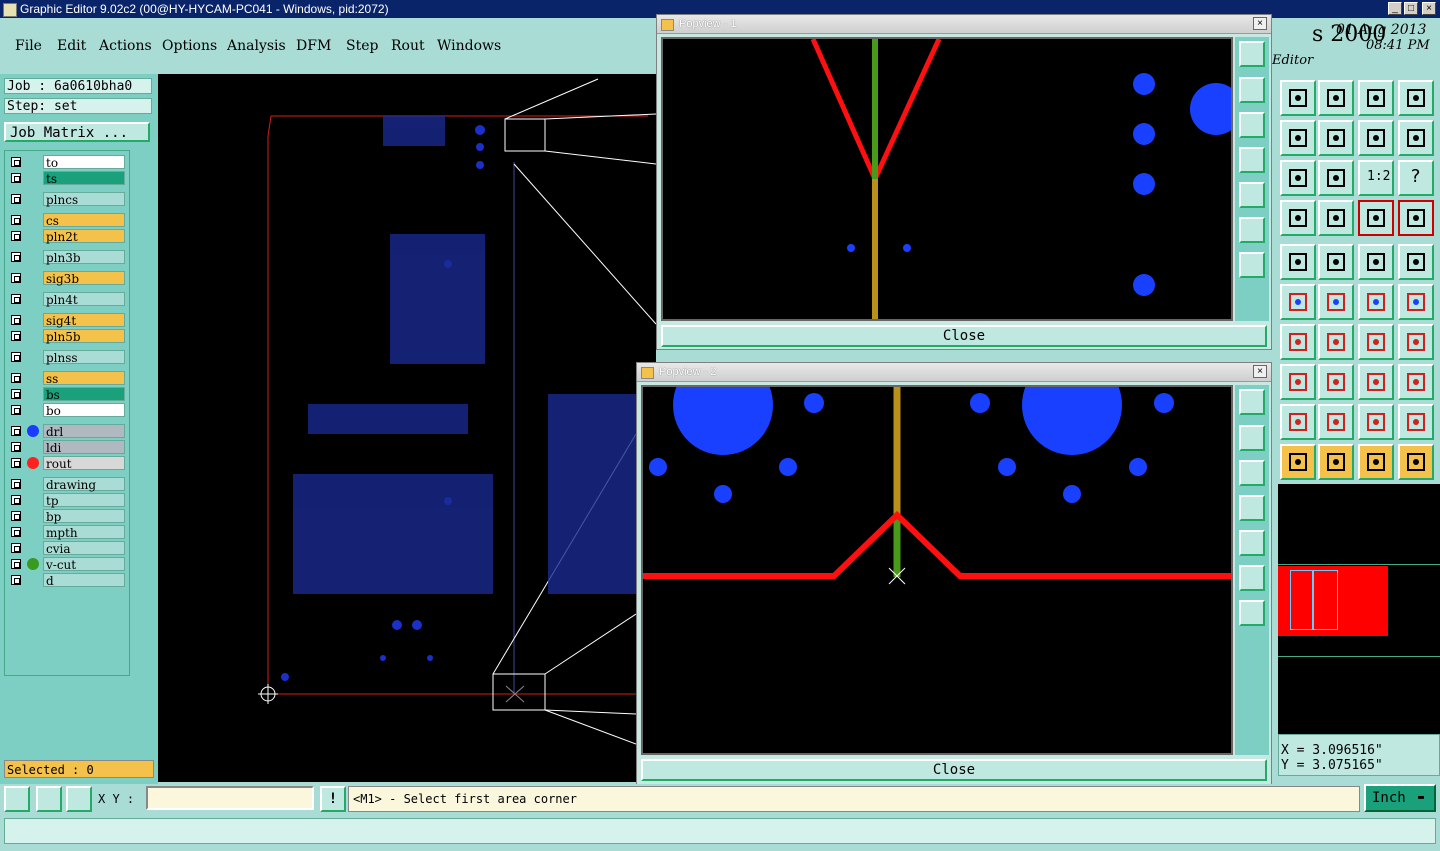  What do you see at coordinates (1395, 8) in the screenshot?
I see `minimize-button: _` at bounding box center [1395, 8].